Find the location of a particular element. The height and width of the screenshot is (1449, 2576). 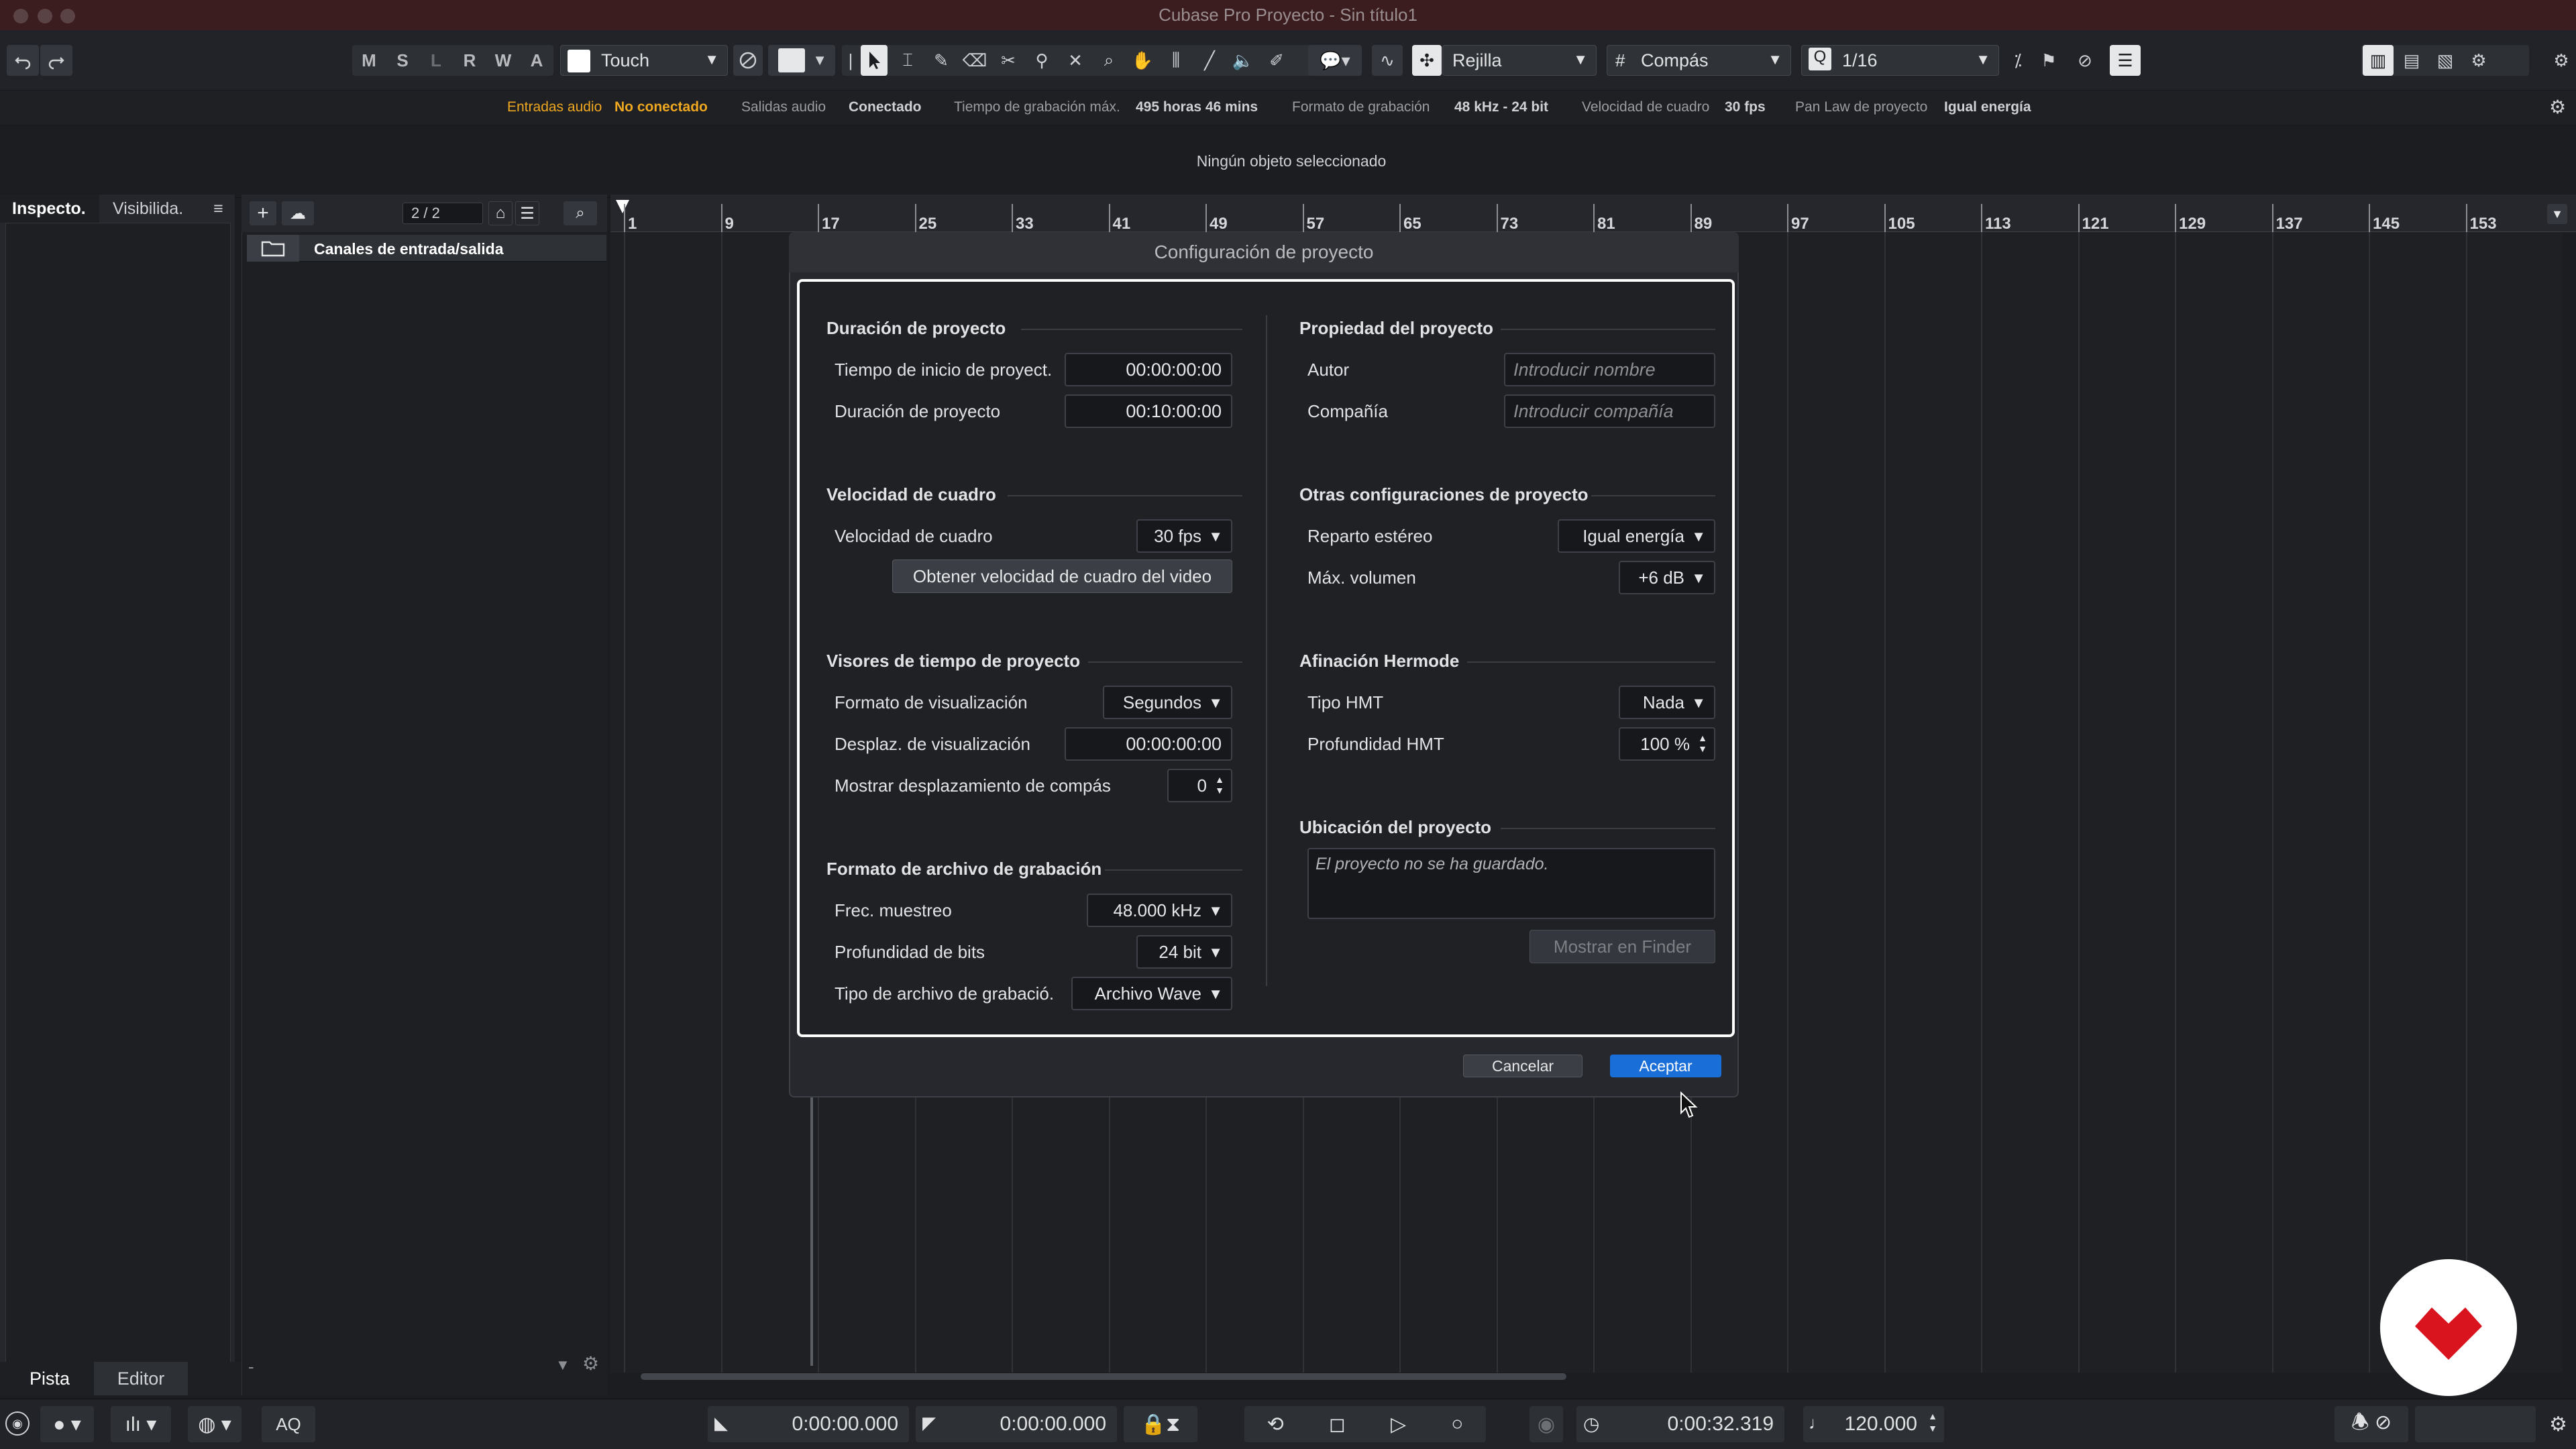

comp-tool: ⫼ is located at coordinates (1176, 60).